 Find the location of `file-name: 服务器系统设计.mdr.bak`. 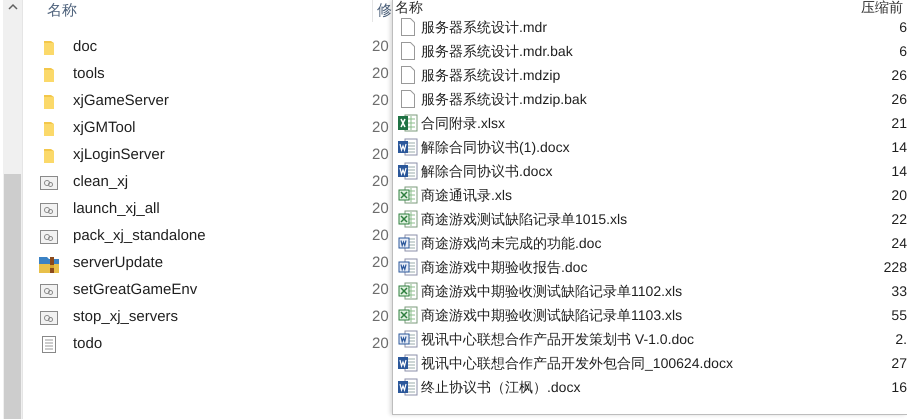

file-name: 服务器系统设计.mdr.bak is located at coordinates (497, 51).